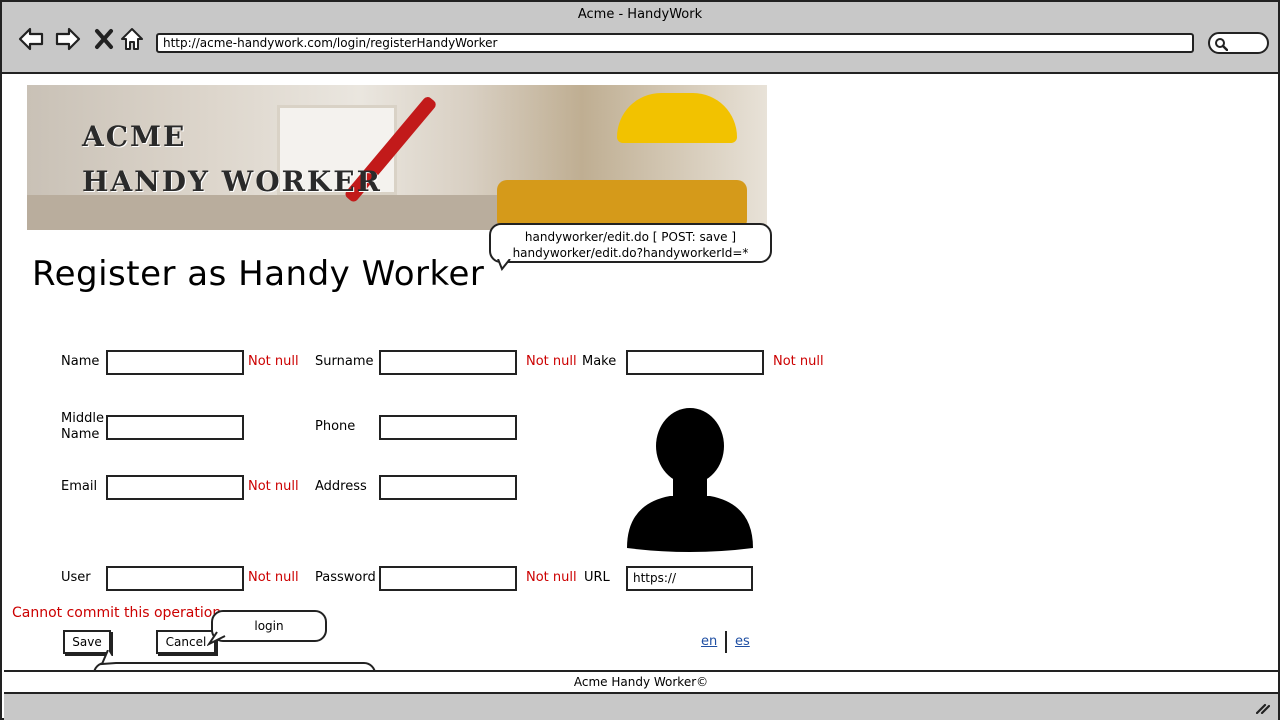  Describe the element at coordinates (345, 577) in the screenshot. I see `password-label: Password` at that location.